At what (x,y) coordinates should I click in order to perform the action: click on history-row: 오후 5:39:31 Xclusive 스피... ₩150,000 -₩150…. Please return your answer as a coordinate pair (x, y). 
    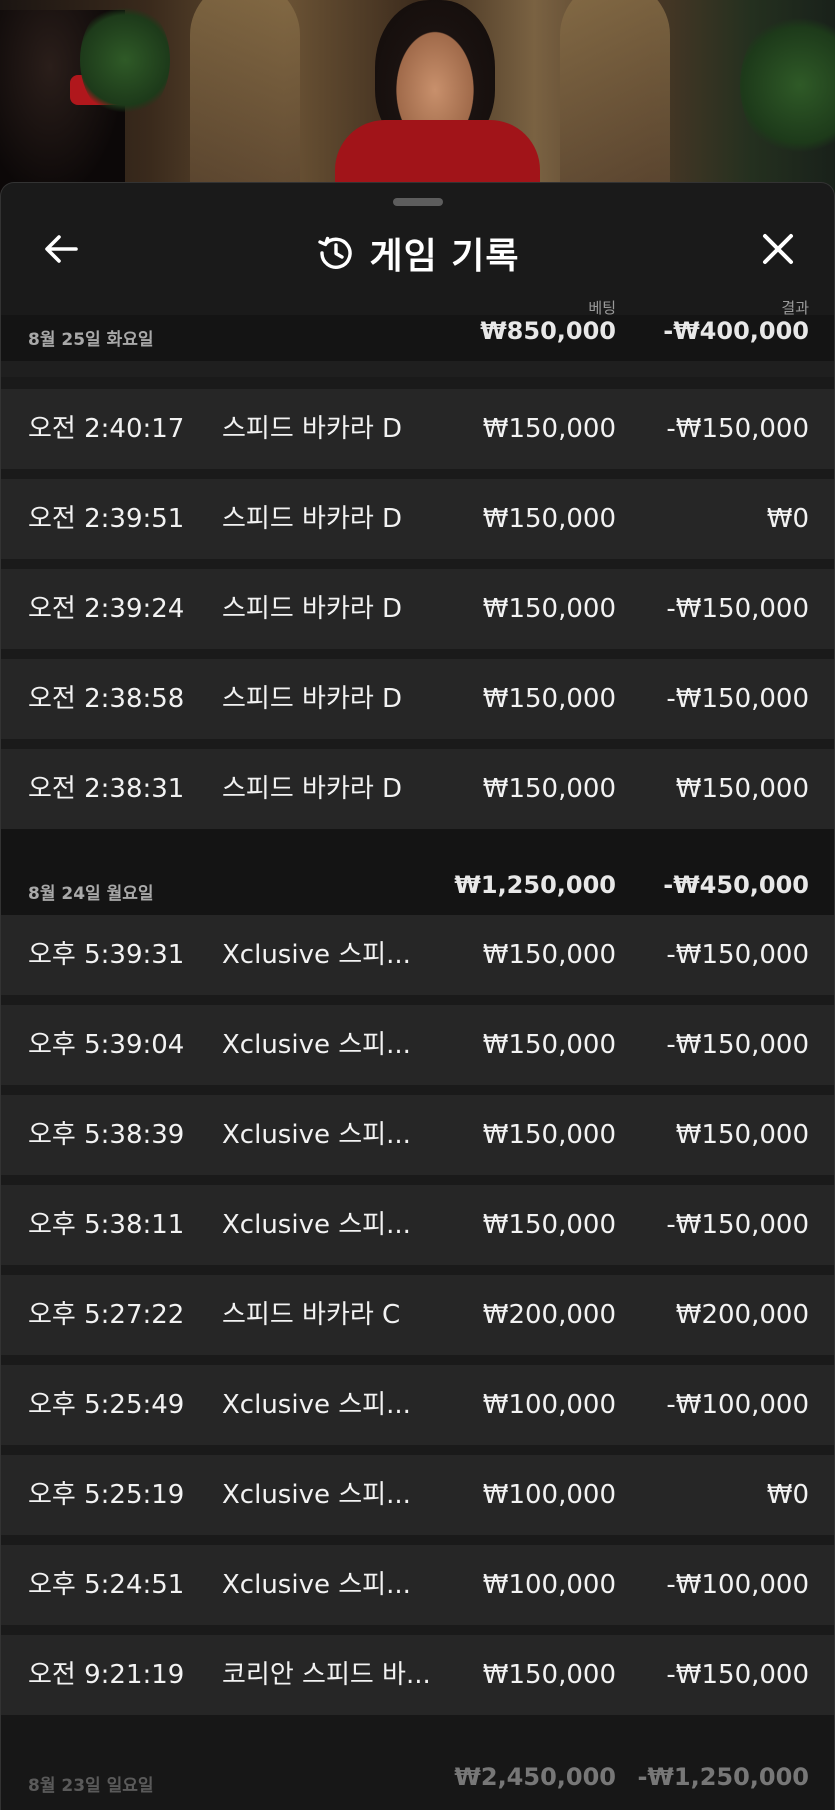
    Looking at the image, I should click on (417, 955).